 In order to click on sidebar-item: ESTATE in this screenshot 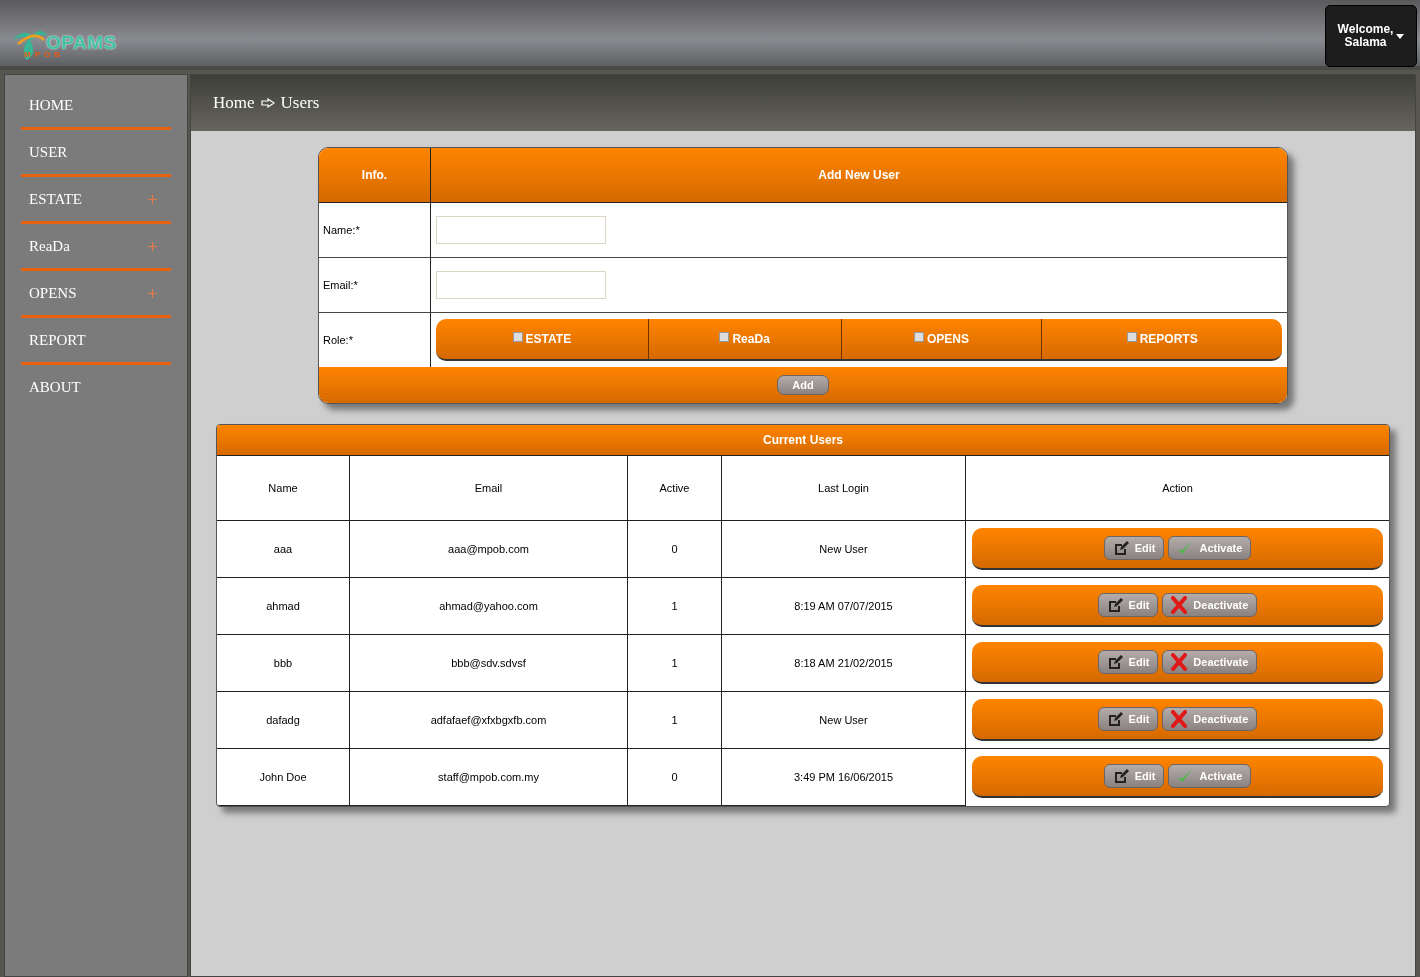, I will do `click(96, 200)`.